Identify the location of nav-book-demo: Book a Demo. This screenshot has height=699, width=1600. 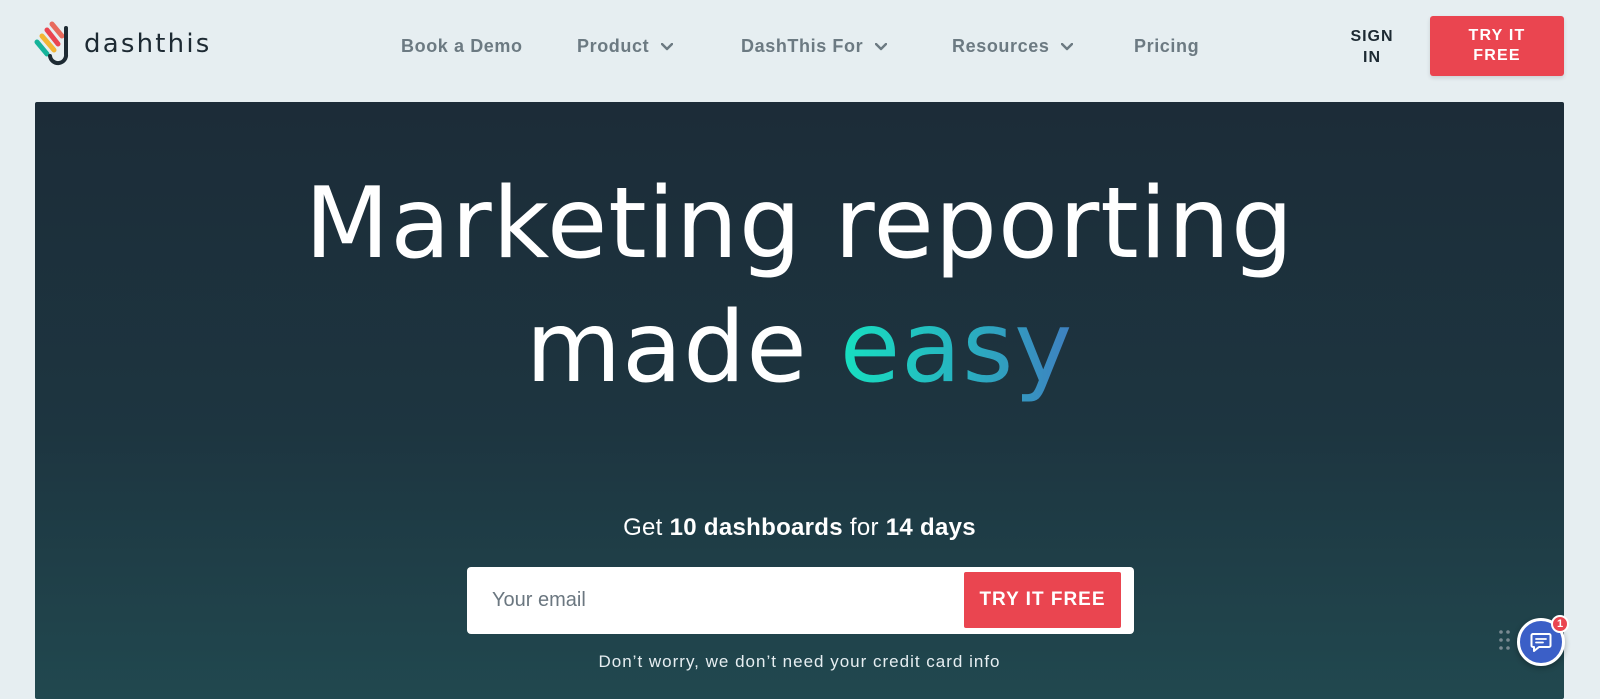
(462, 46).